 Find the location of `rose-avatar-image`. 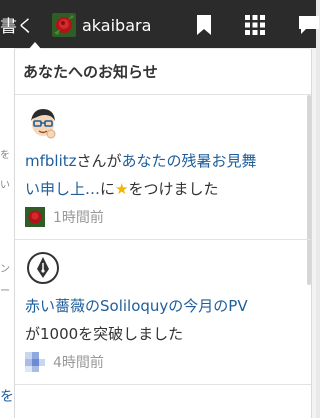

rose-avatar-image is located at coordinates (64, 25).